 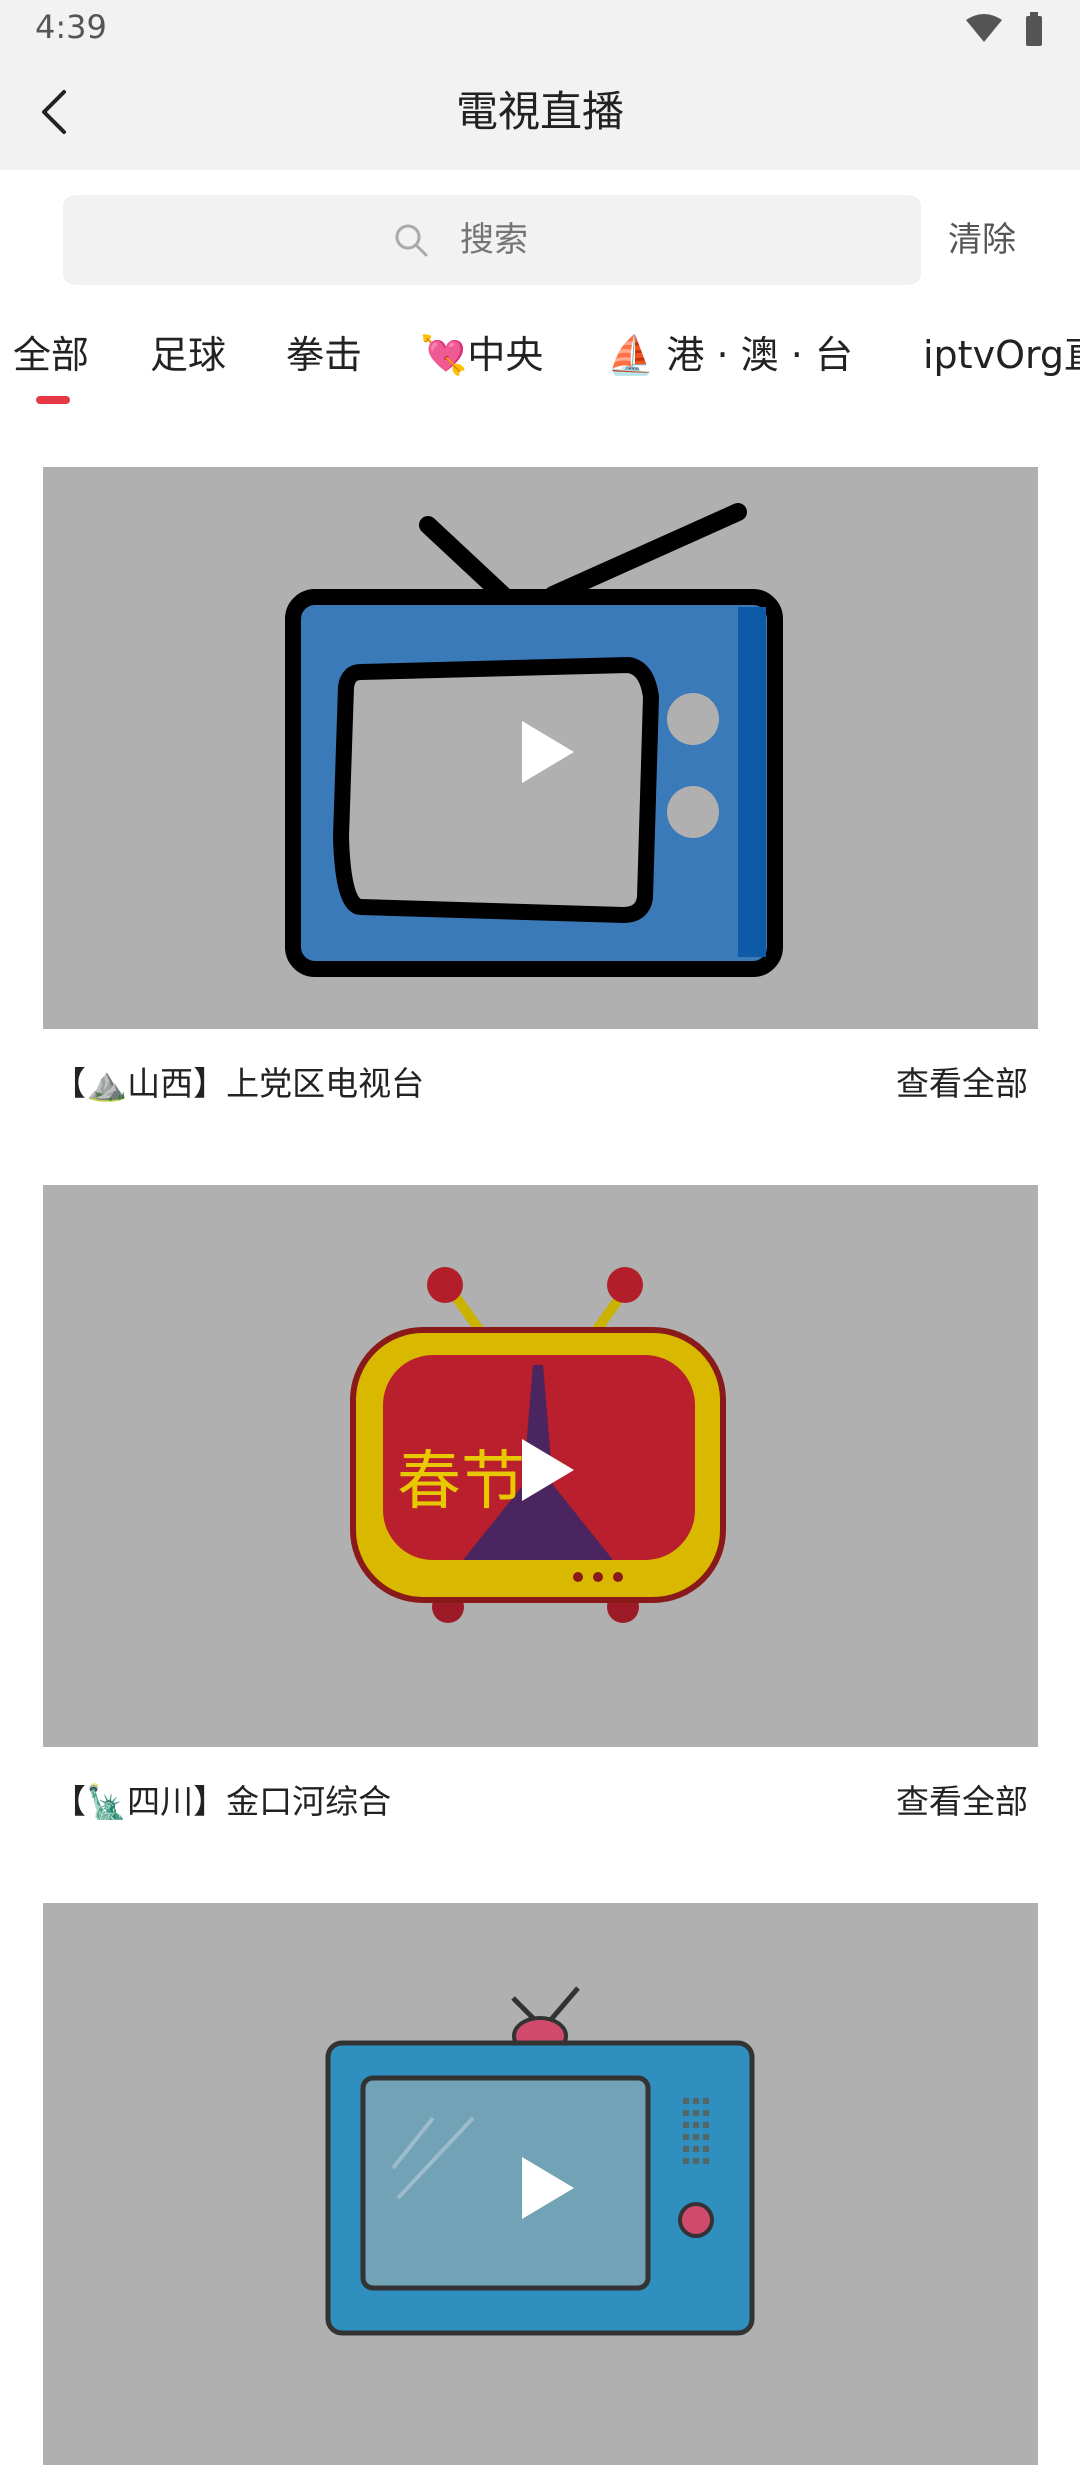 I want to click on category-tabs: 全部 足球 拳击 💘中央 ⛵ 港 · 澳 · 台 iptvOrg直, so click(x=540, y=365).